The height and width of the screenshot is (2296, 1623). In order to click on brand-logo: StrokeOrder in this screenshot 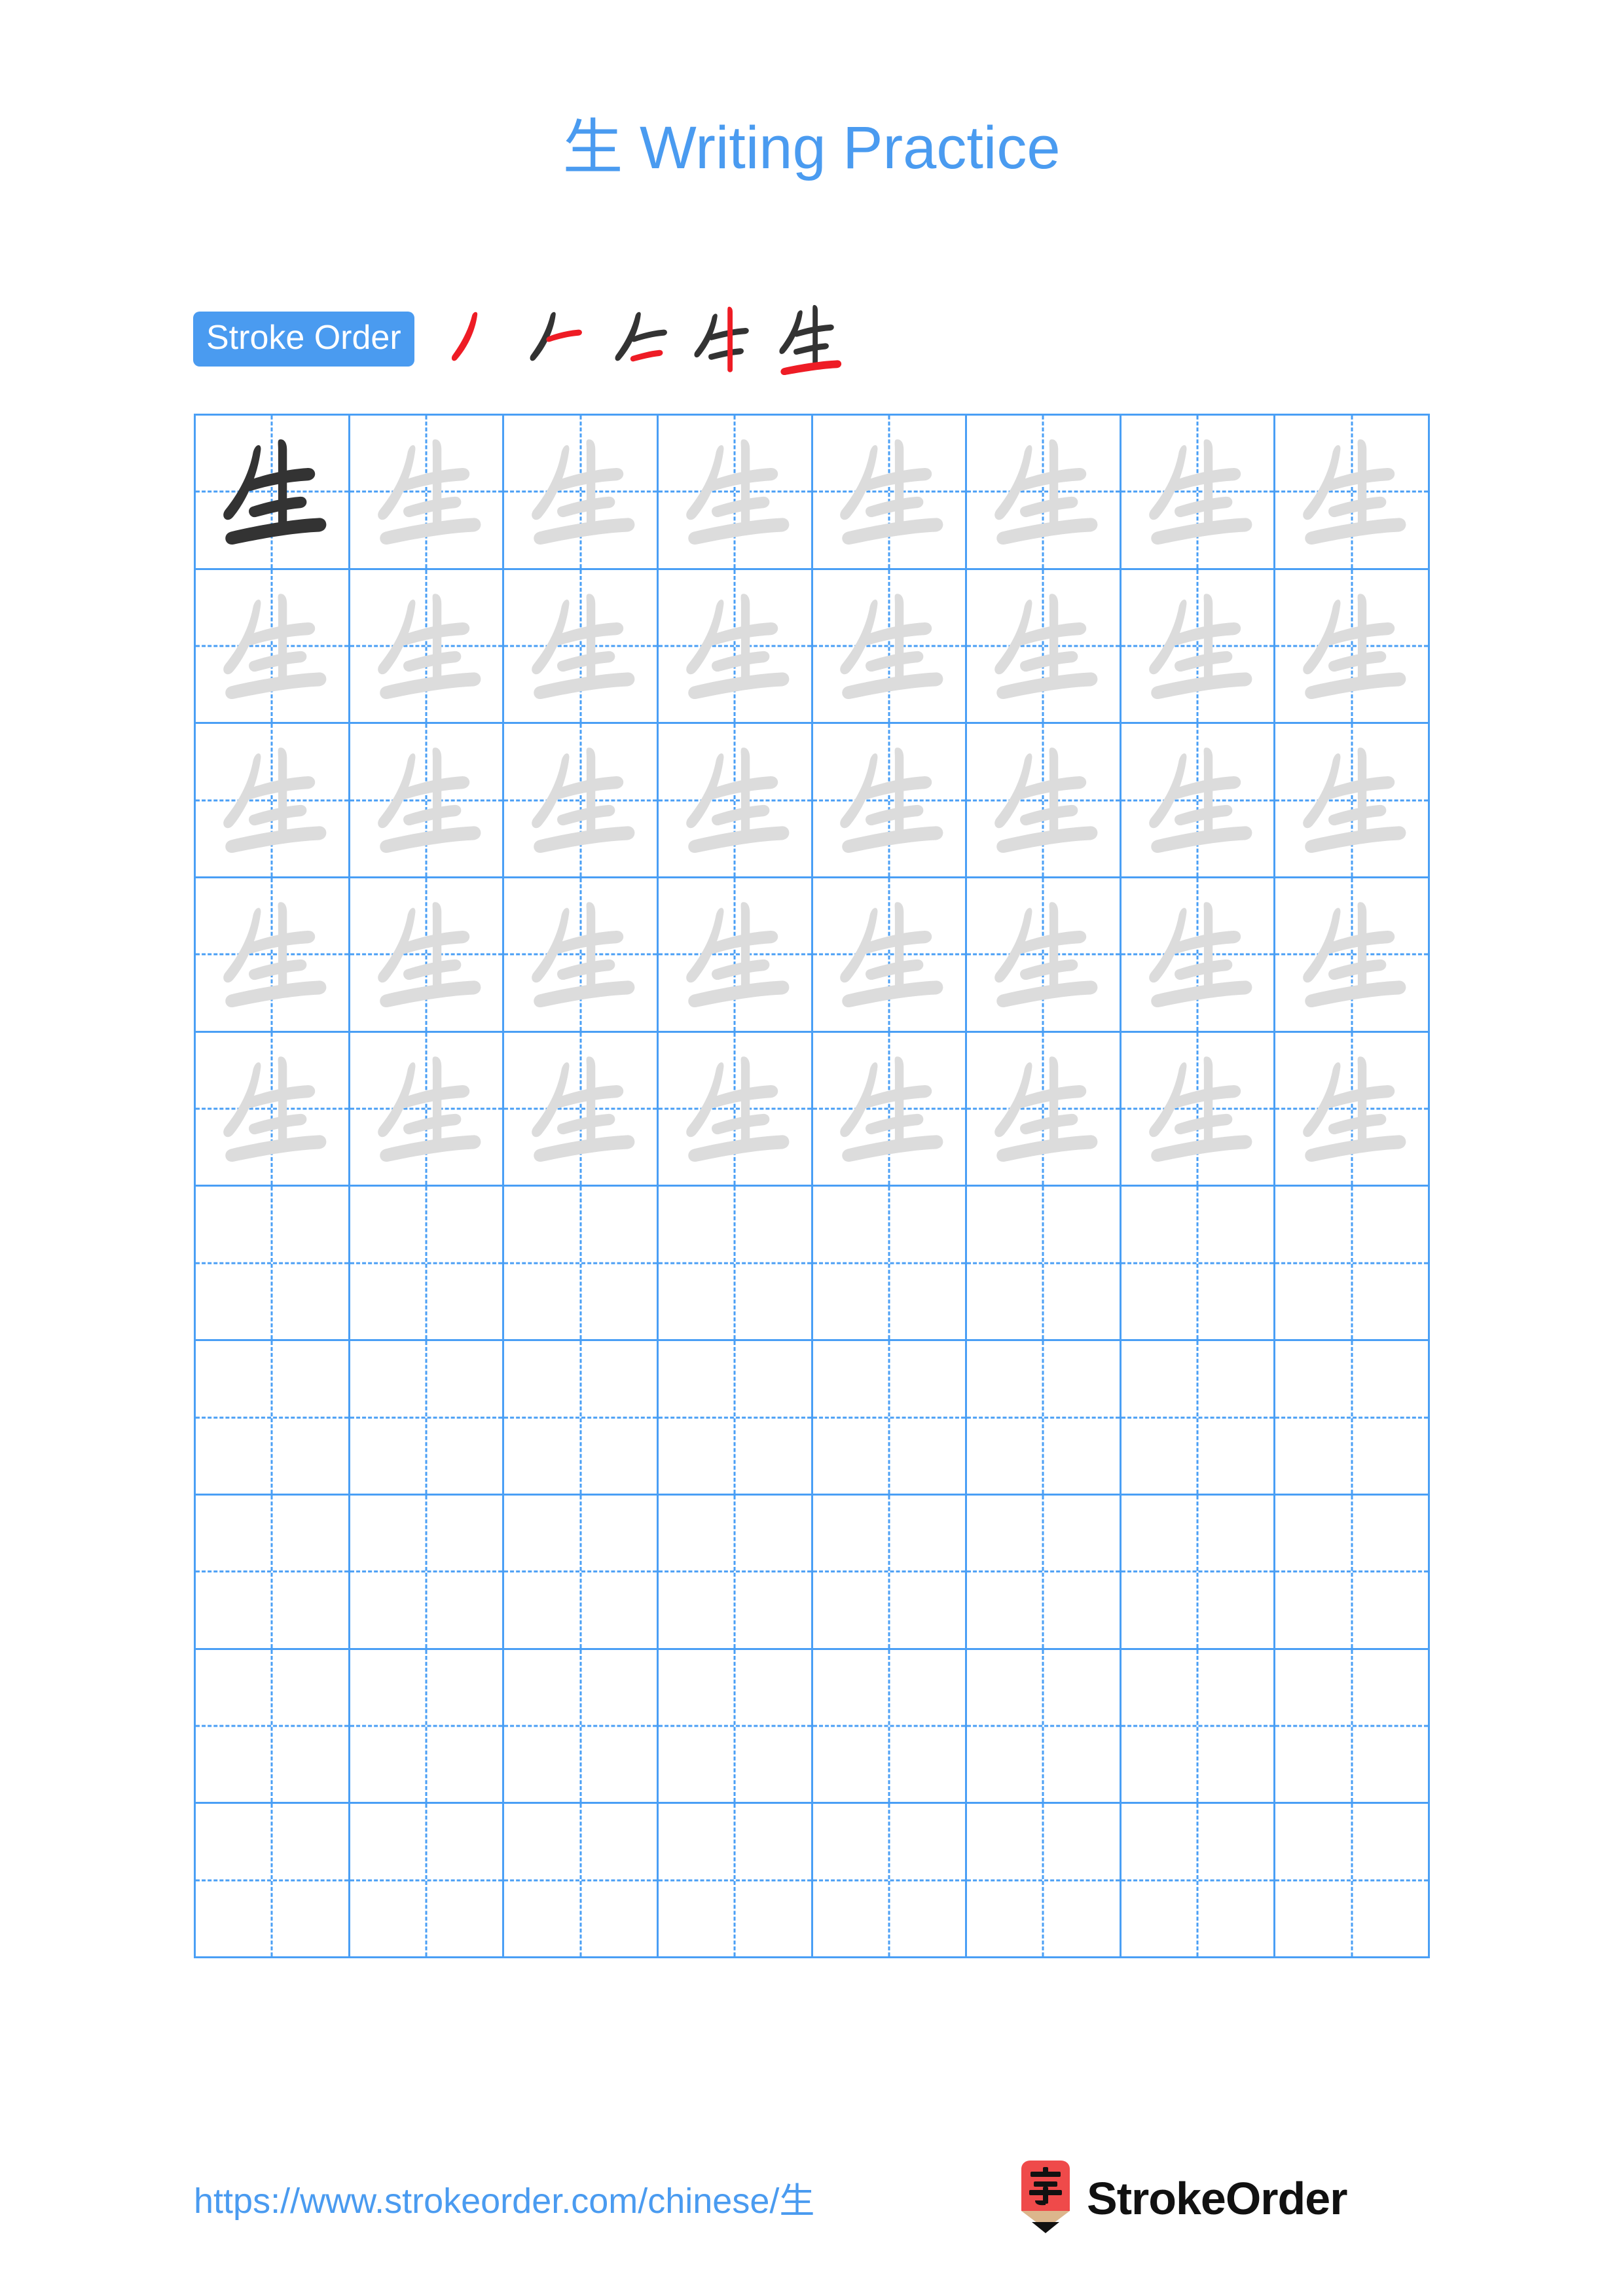, I will do `click(1181, 2198)`.